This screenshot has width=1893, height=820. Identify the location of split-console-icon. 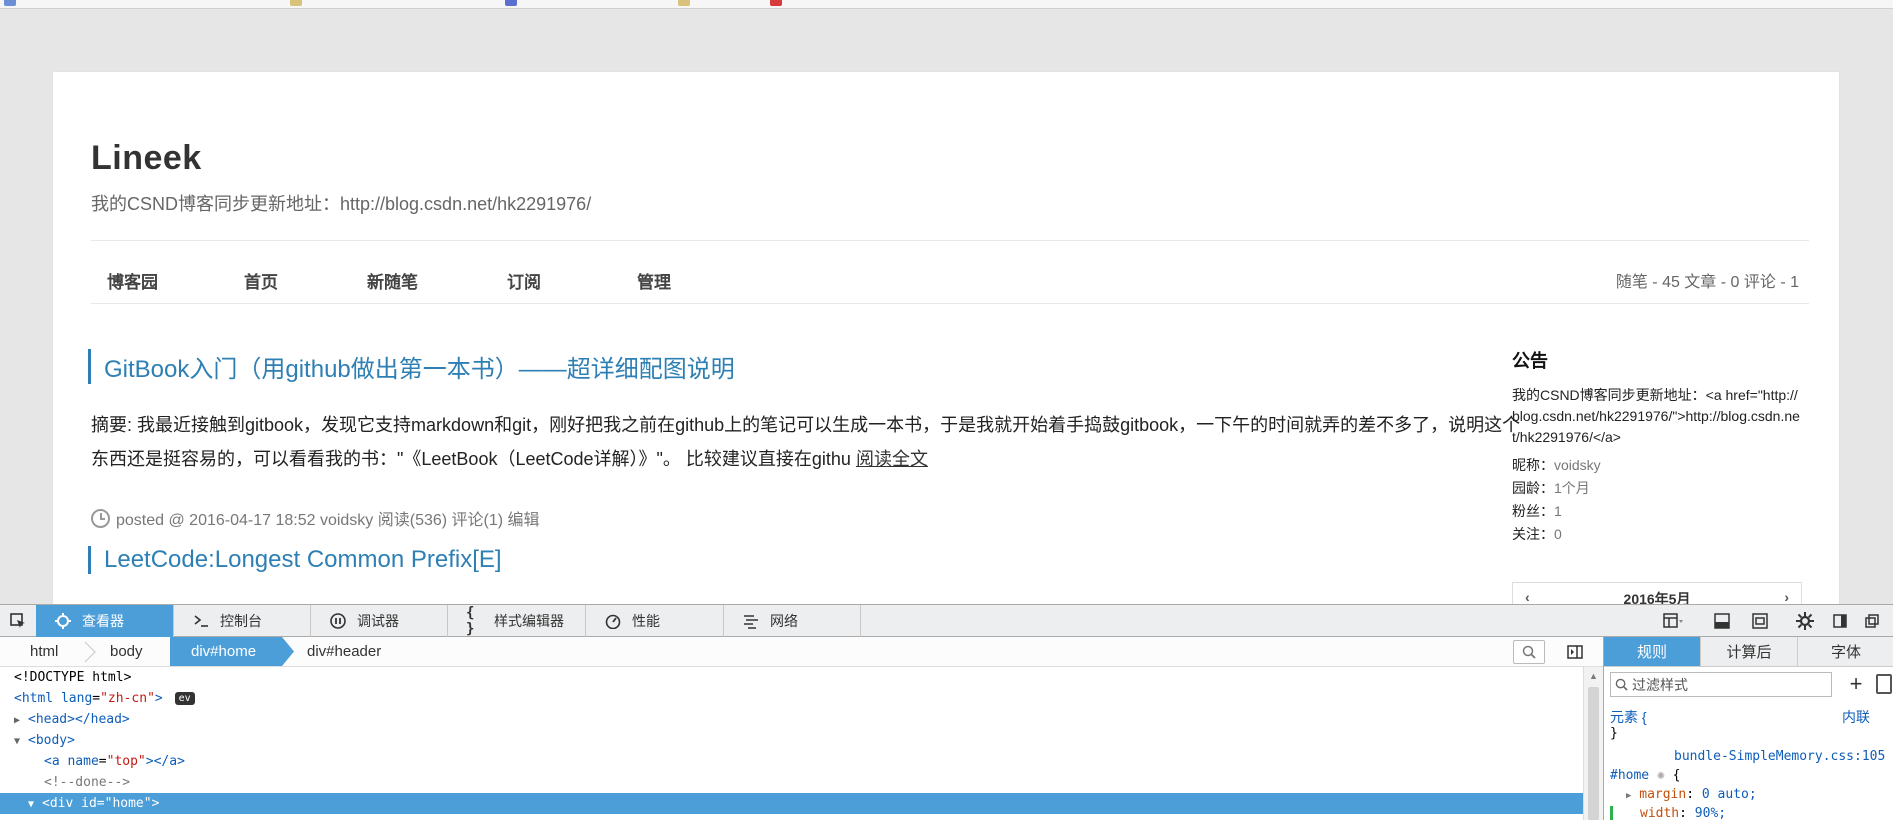
(1722, 621).